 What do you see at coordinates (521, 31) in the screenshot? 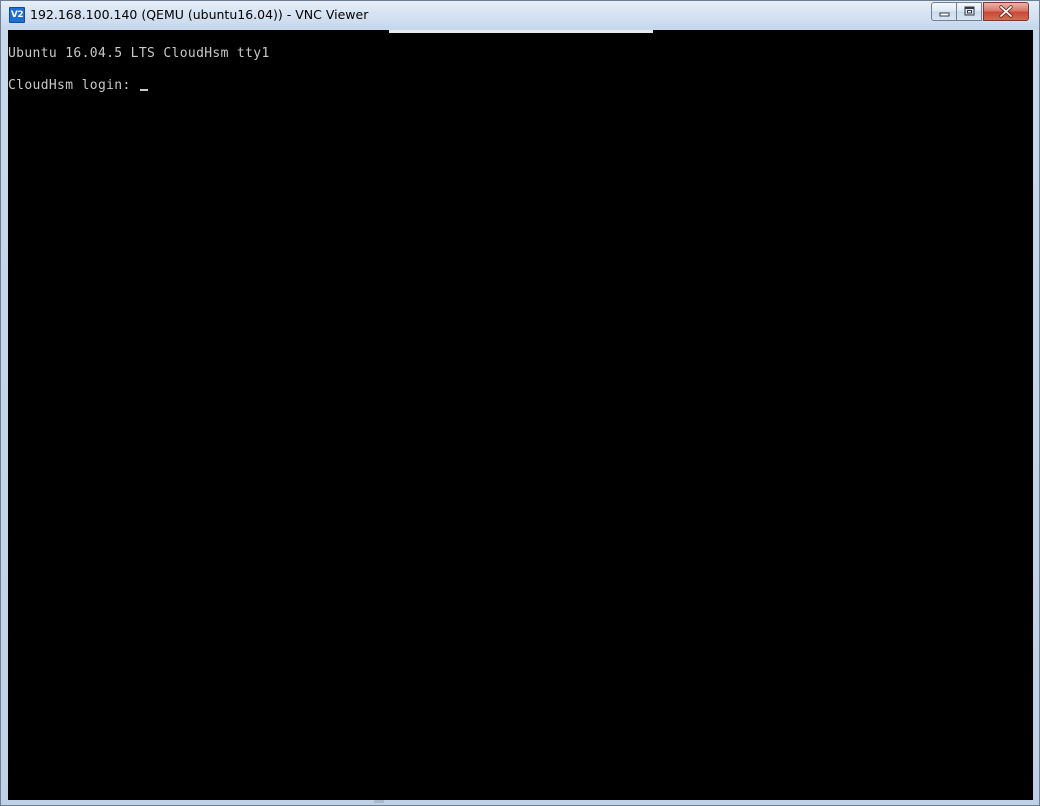
I see `vnc-toolbar-handle` at bounding box center [521, 31].